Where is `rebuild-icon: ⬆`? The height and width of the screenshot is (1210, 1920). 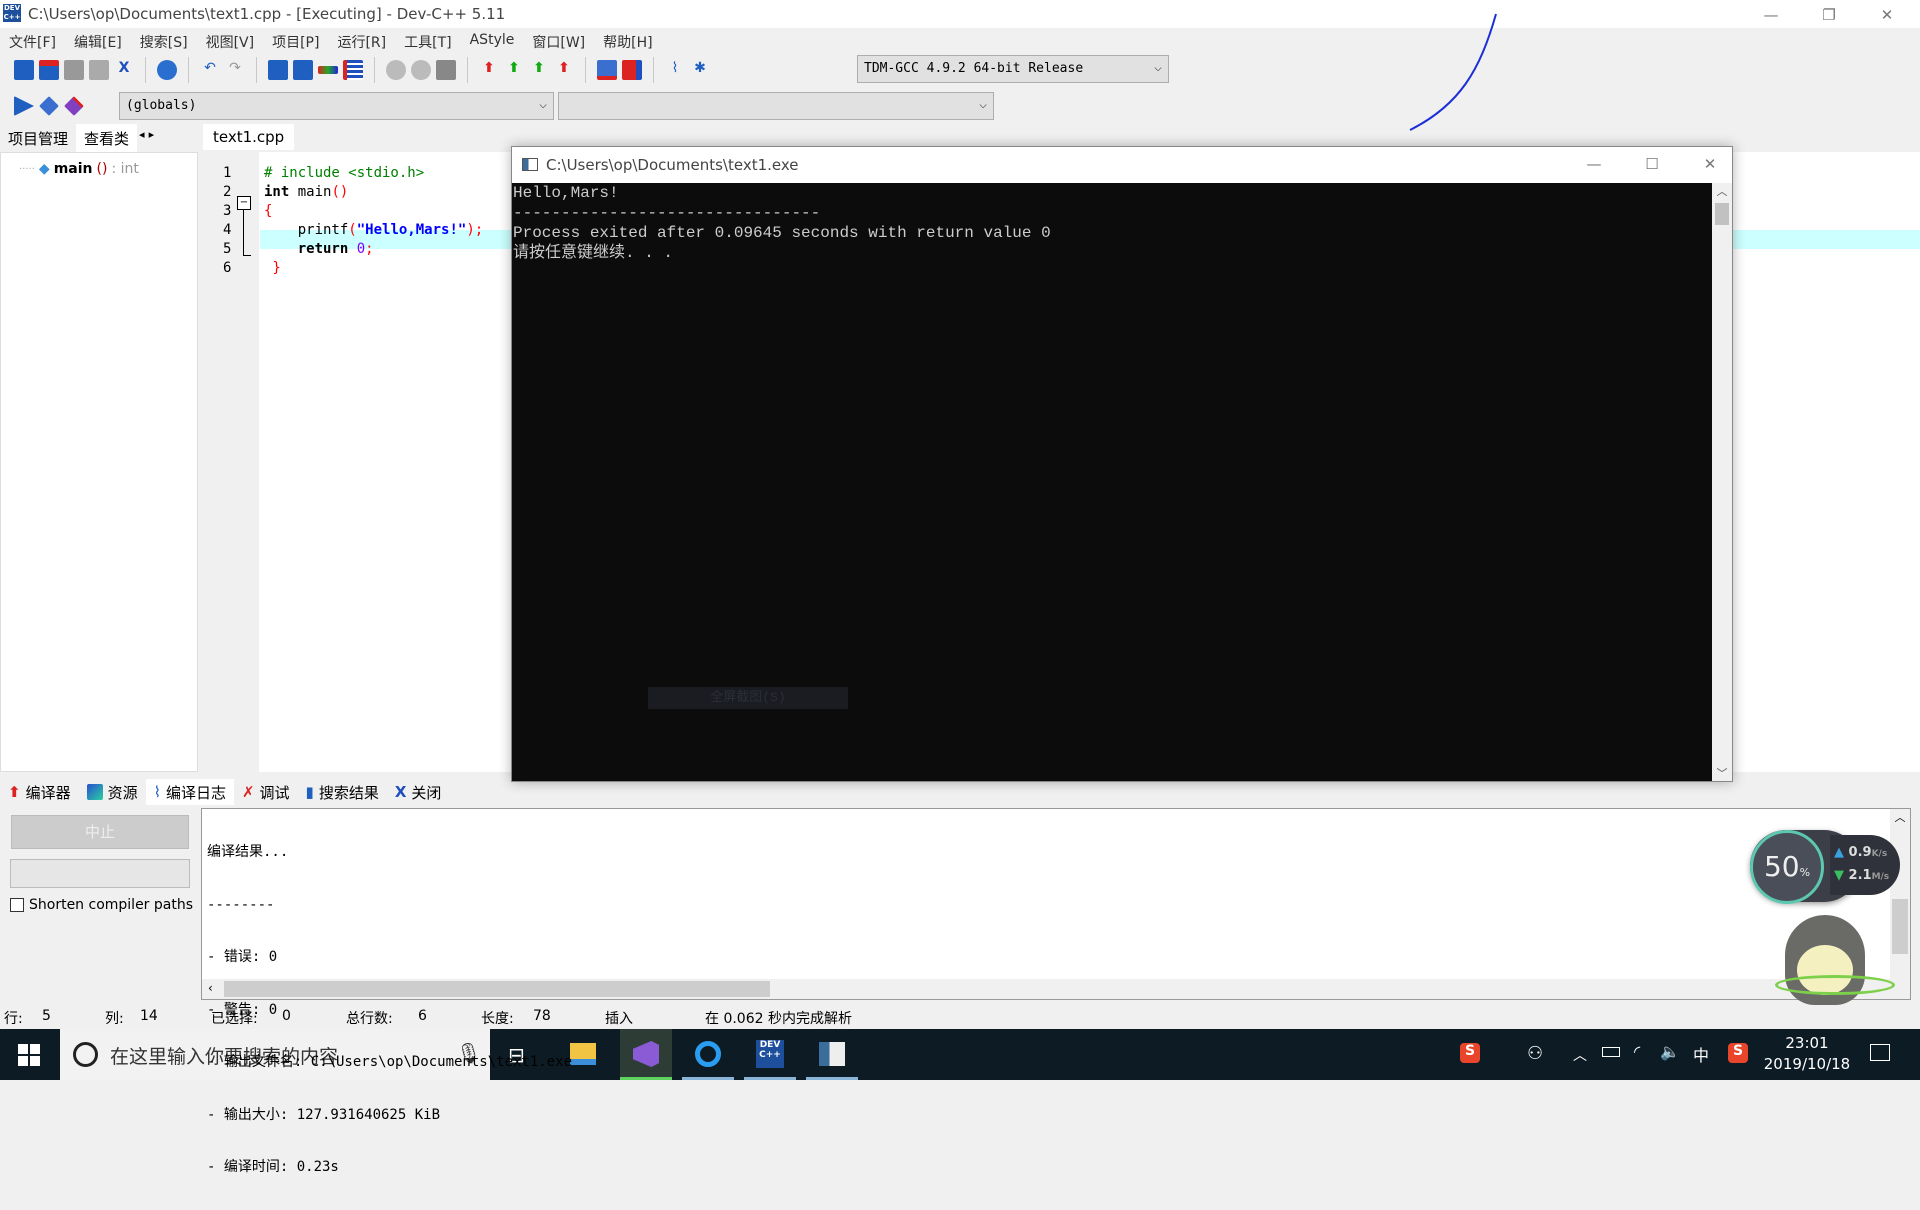
rebuild-icon: ⬆ is located at coordinates (564, 70).